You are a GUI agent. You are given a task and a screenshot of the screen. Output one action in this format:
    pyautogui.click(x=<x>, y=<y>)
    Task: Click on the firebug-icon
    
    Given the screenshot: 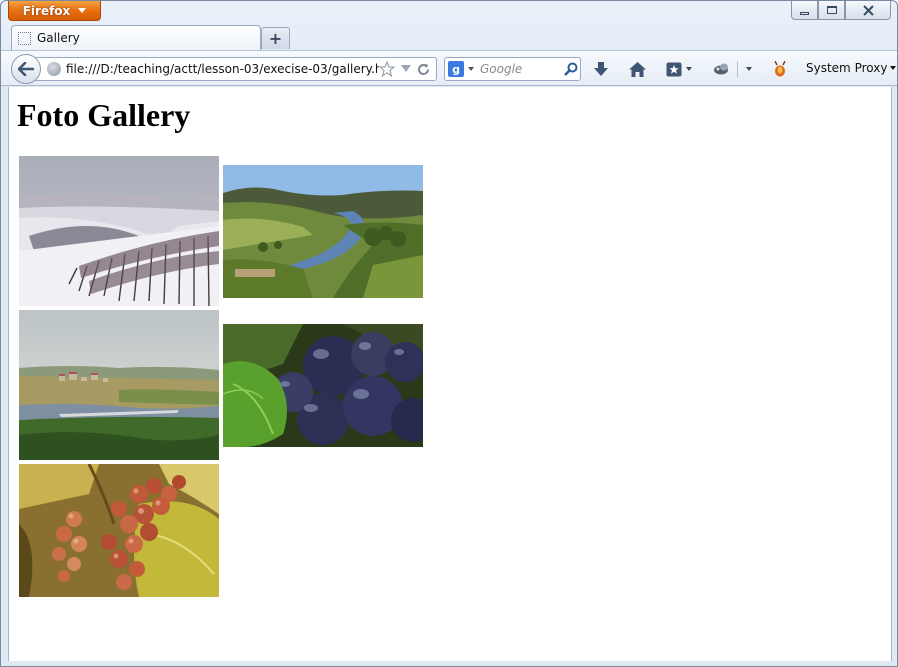 What is the action you would take?
    pyautogui.click(x=780, y=69)
    